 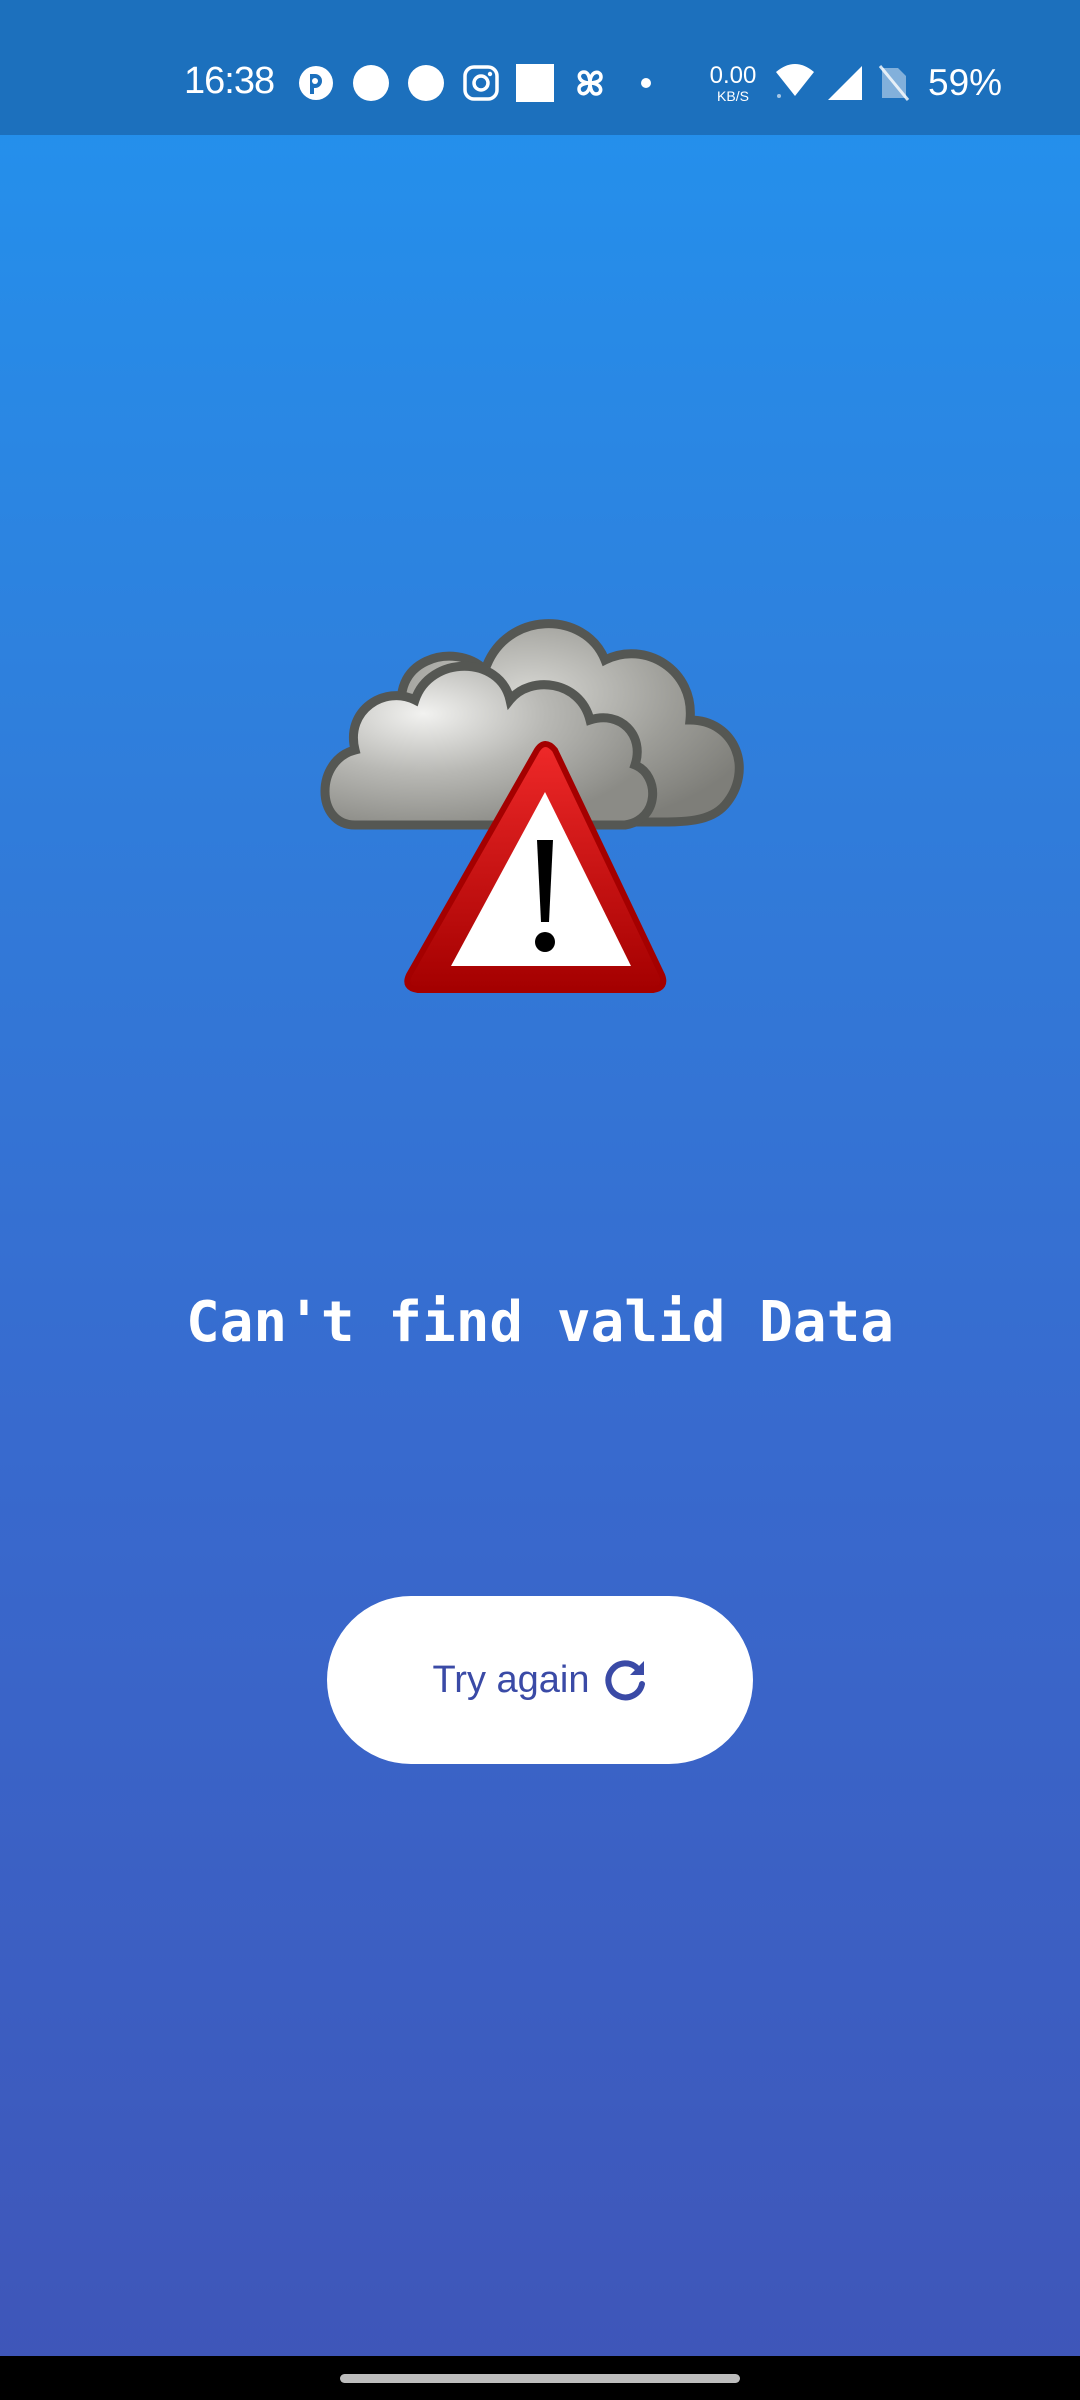 I want to click on wifi-icon, so click(x=795, y=81).